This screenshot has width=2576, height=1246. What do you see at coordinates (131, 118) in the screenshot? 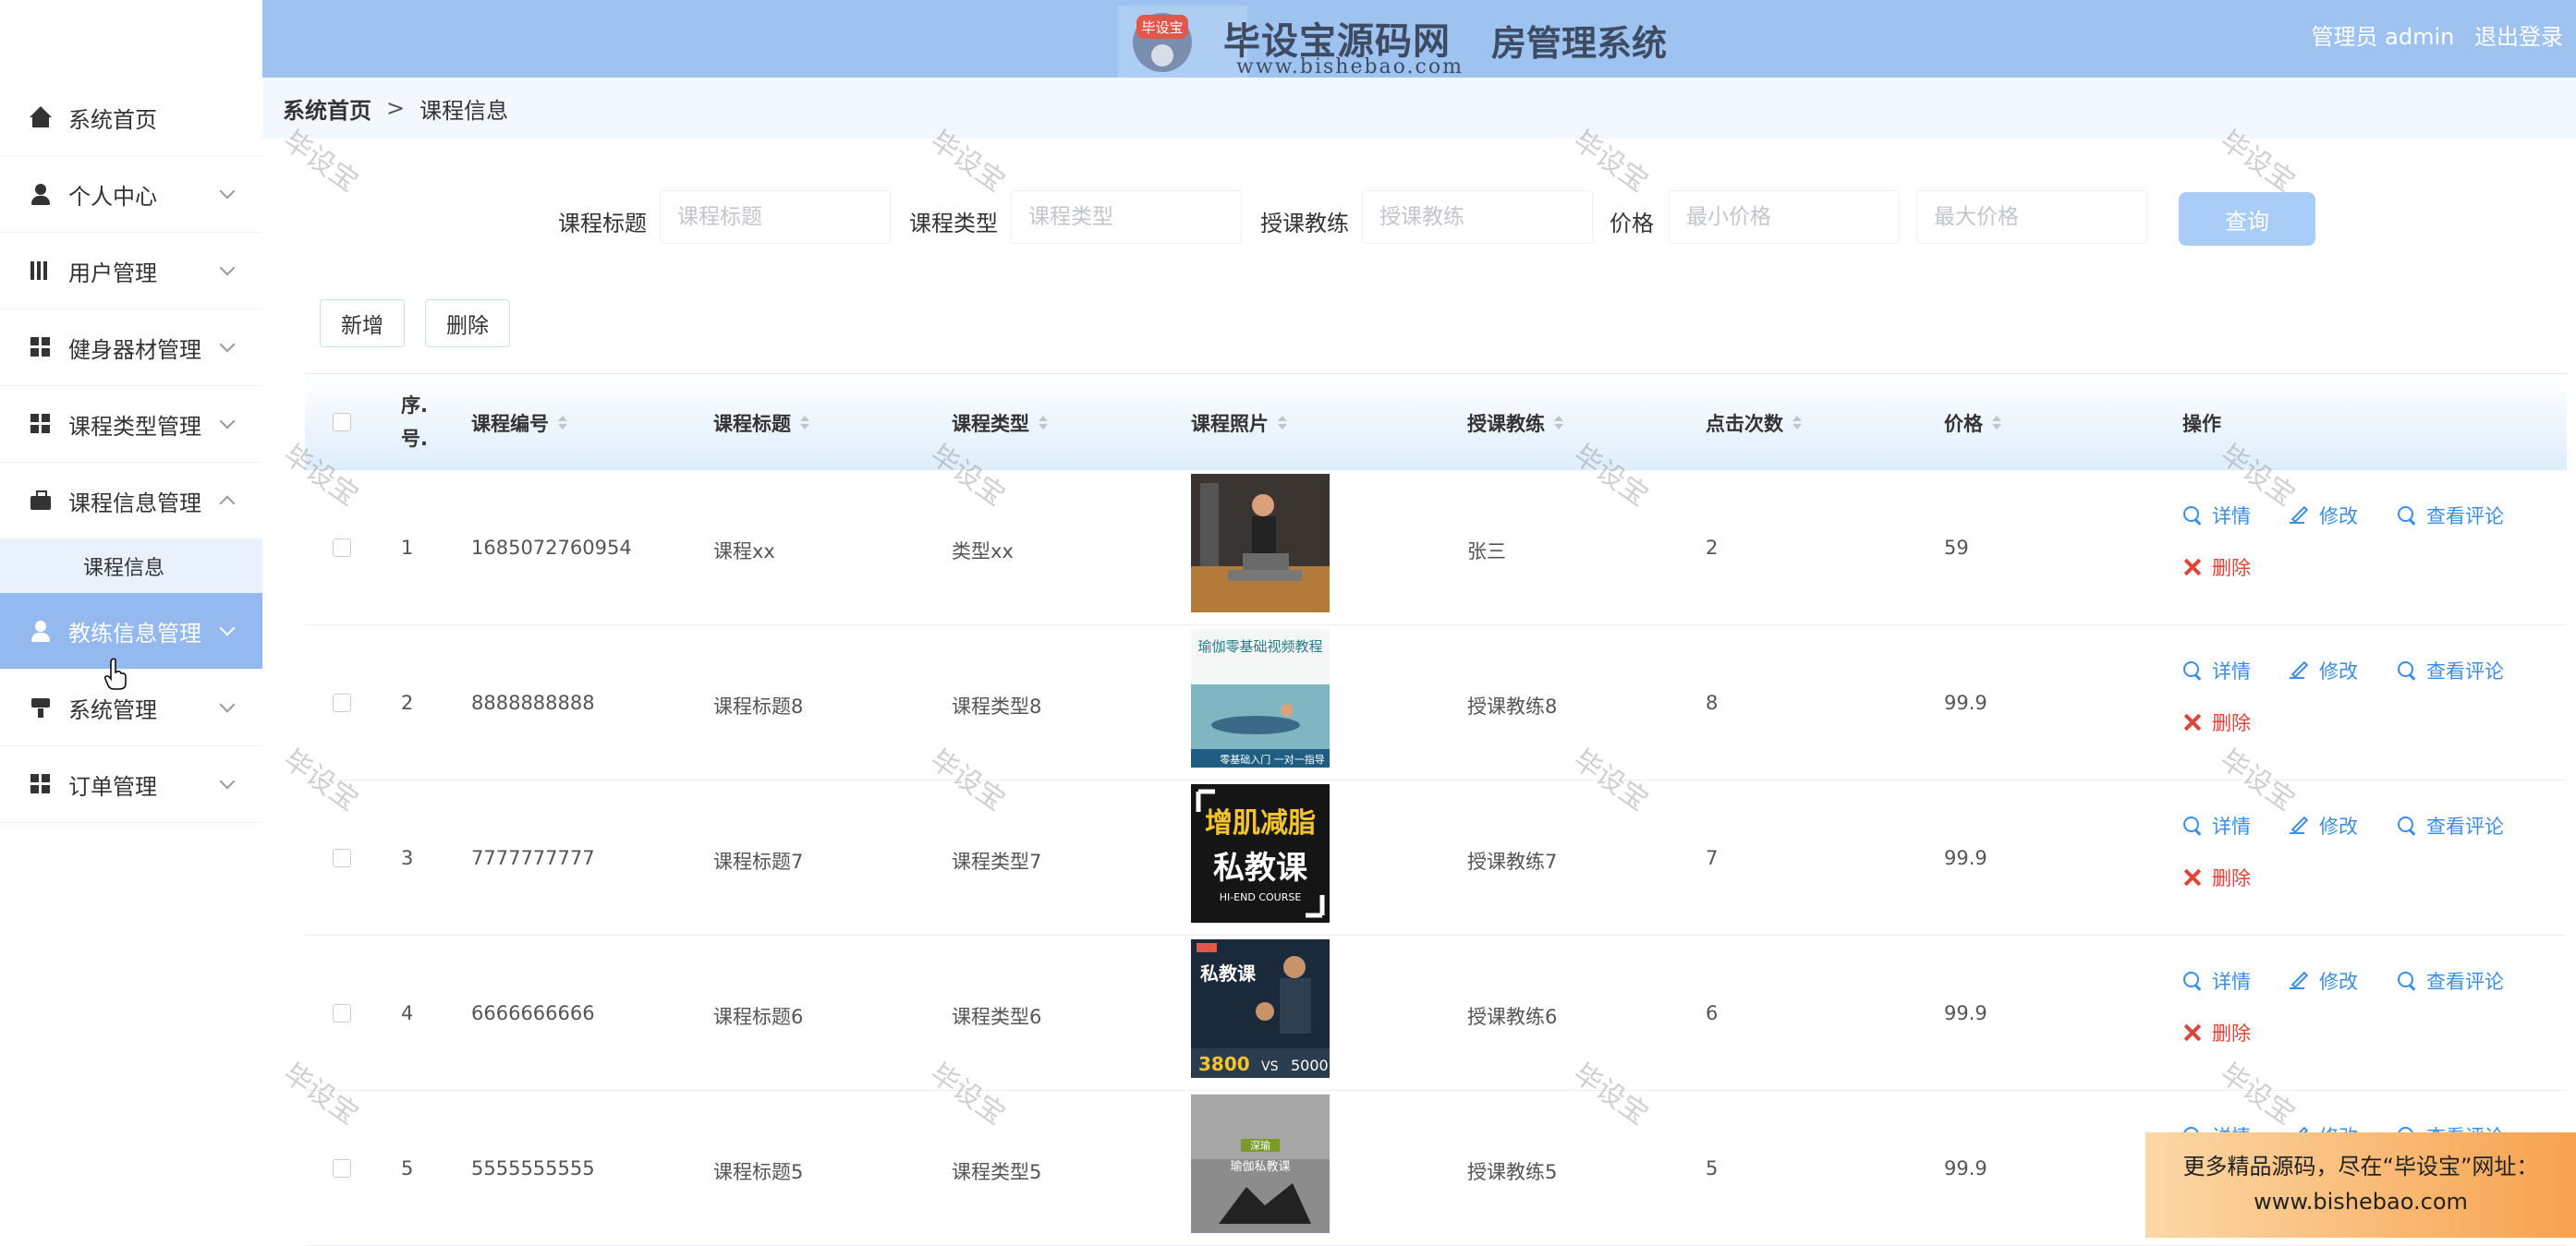
I see `sidebar-item-home: 系统首页` at bounding box center [131, 118].